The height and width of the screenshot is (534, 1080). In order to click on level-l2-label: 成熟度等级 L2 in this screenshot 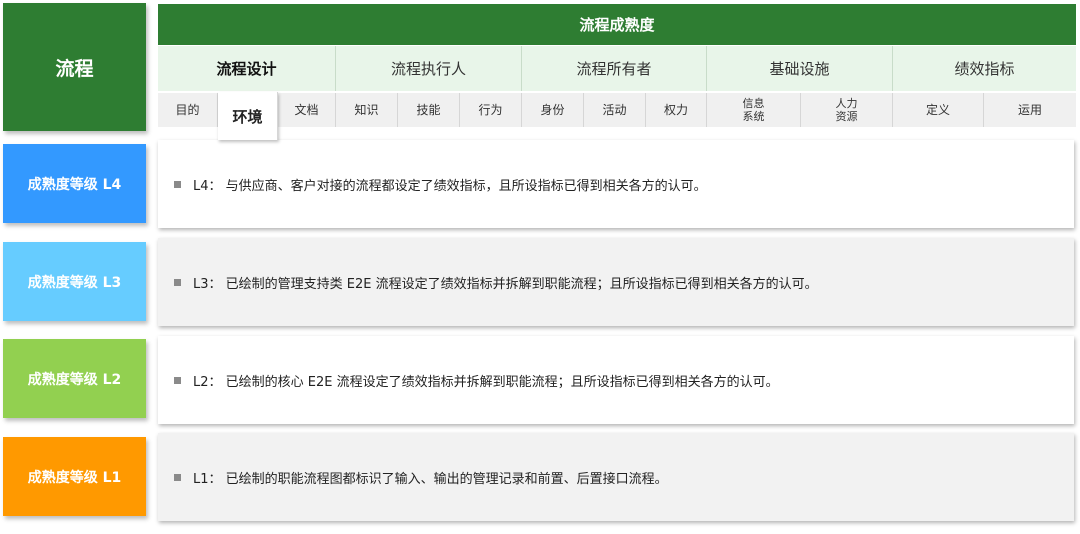, I will do `click(74, 378)`.